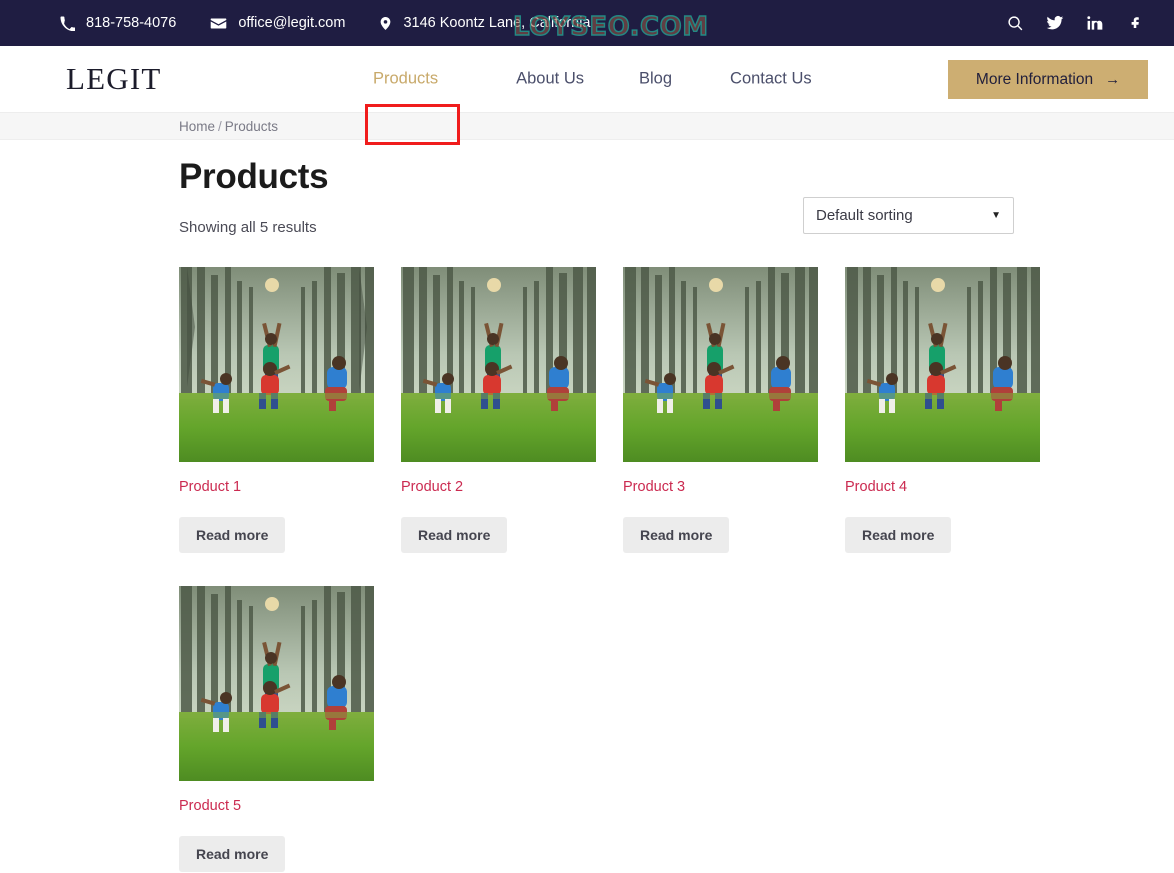 The width and height of the screenshot is (1174, 873). What do you see at coordinates (771, 79) in the screenshot?
I see `nav-item-contact-us: Contact Us` at bounding box center [771, 79].